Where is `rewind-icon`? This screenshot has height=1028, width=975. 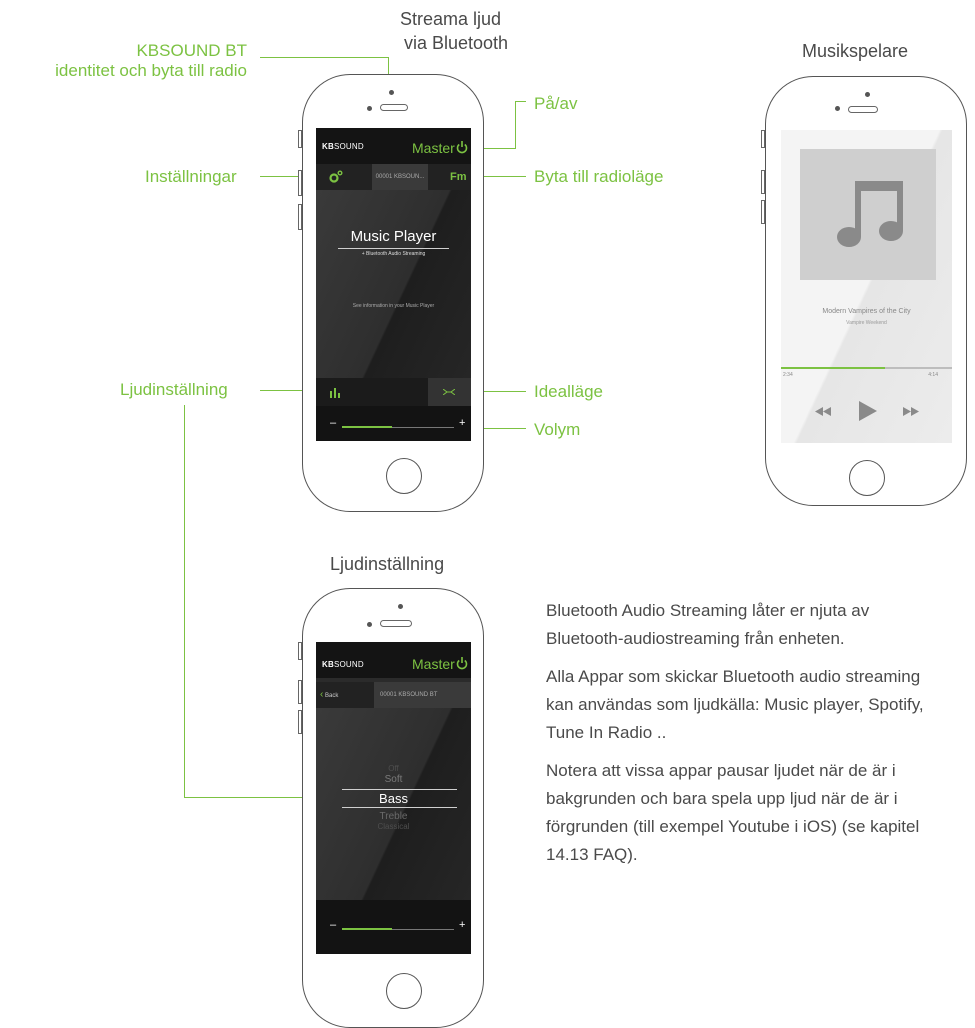
rewind-icon is located at coordinates (823, 411).